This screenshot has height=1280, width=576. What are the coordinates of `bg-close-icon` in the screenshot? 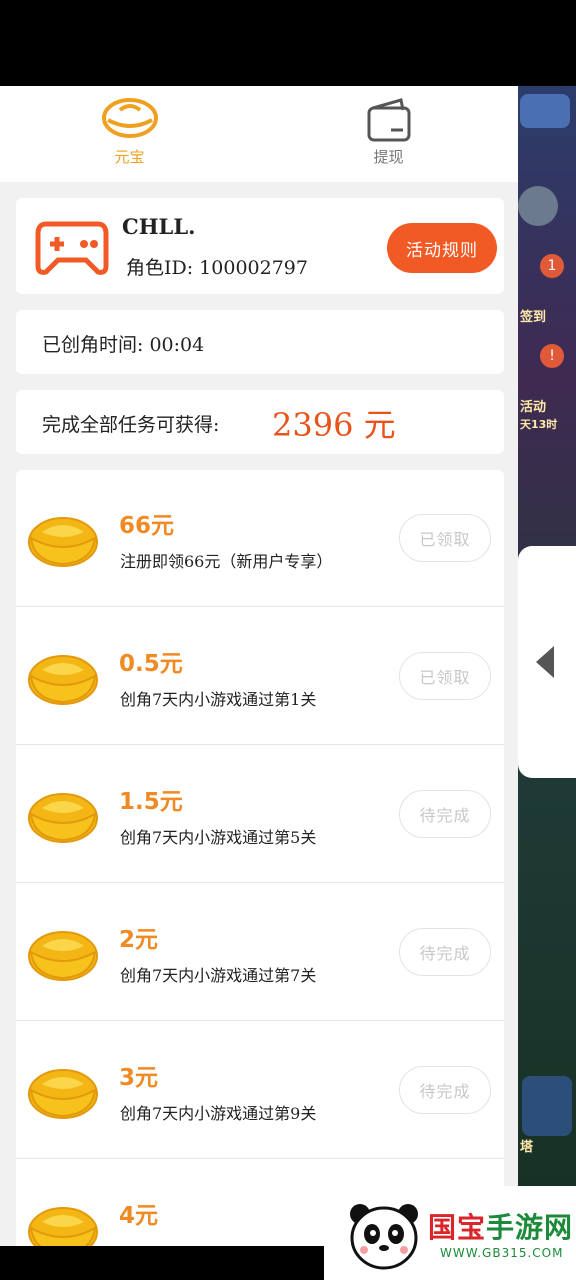 It's located at (538, 206).